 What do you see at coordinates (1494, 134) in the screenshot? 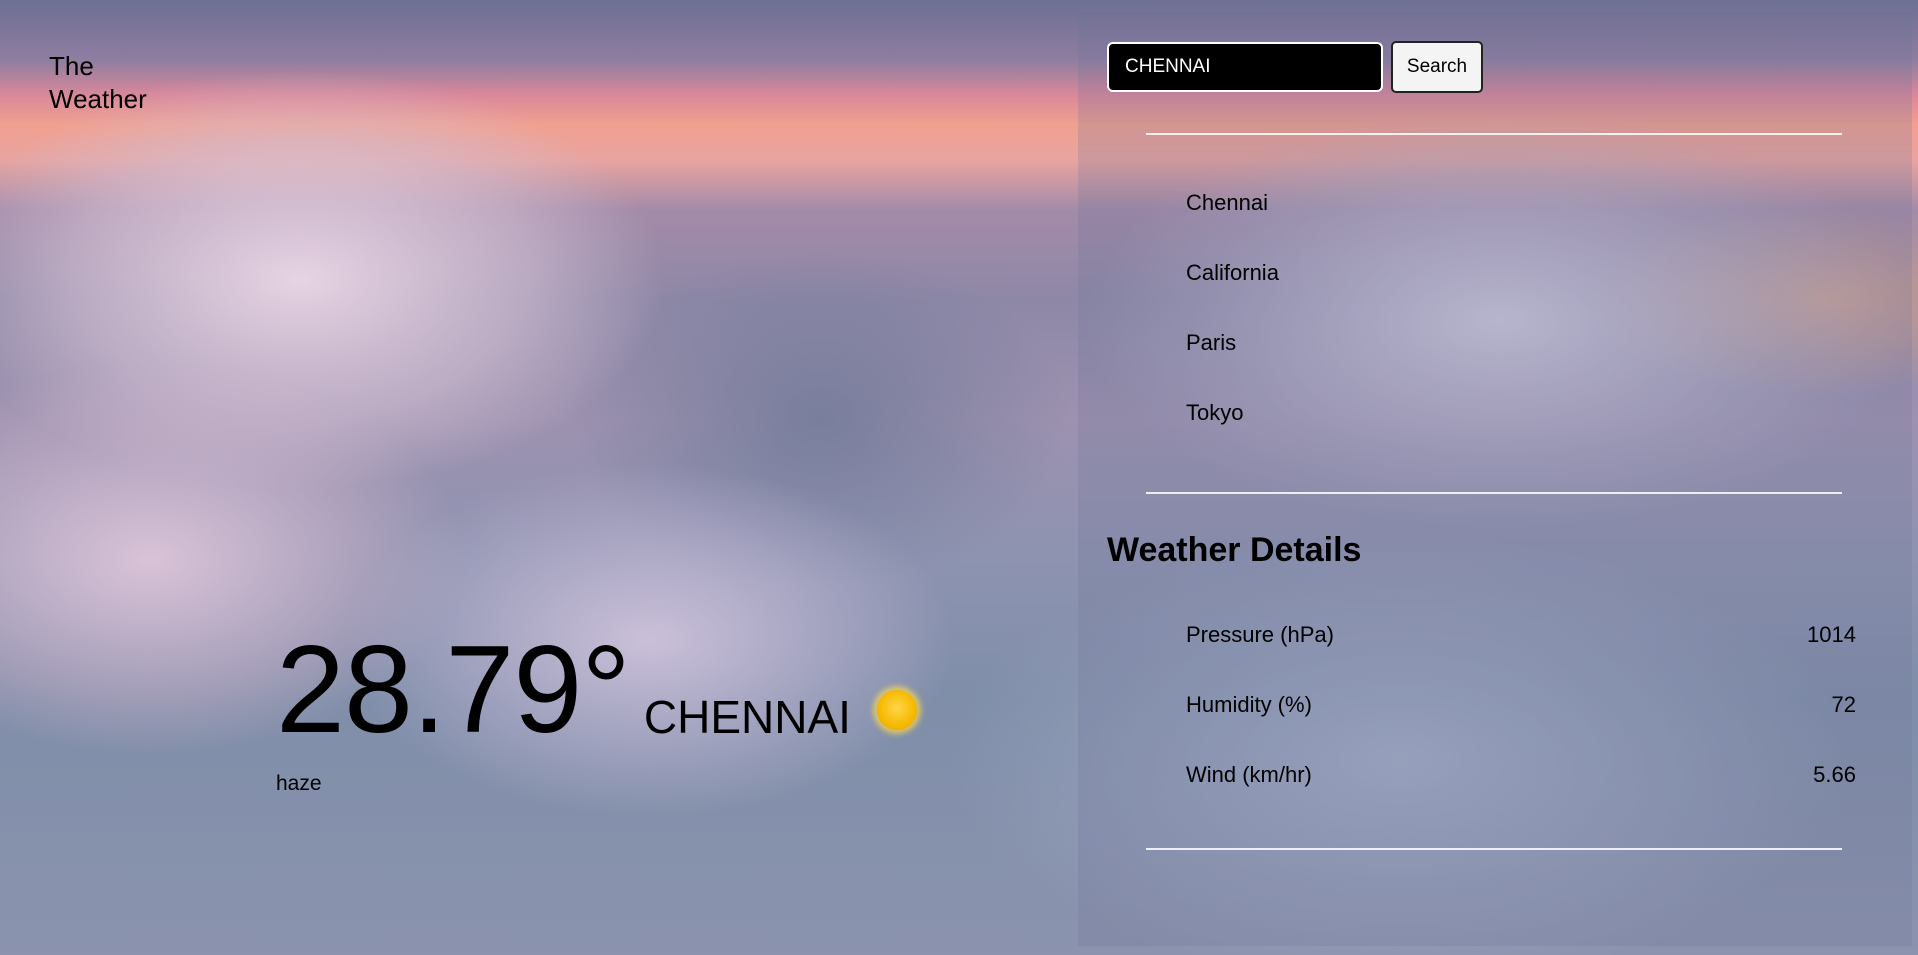
I see `divider-top` at bounding box center [1494, 134].